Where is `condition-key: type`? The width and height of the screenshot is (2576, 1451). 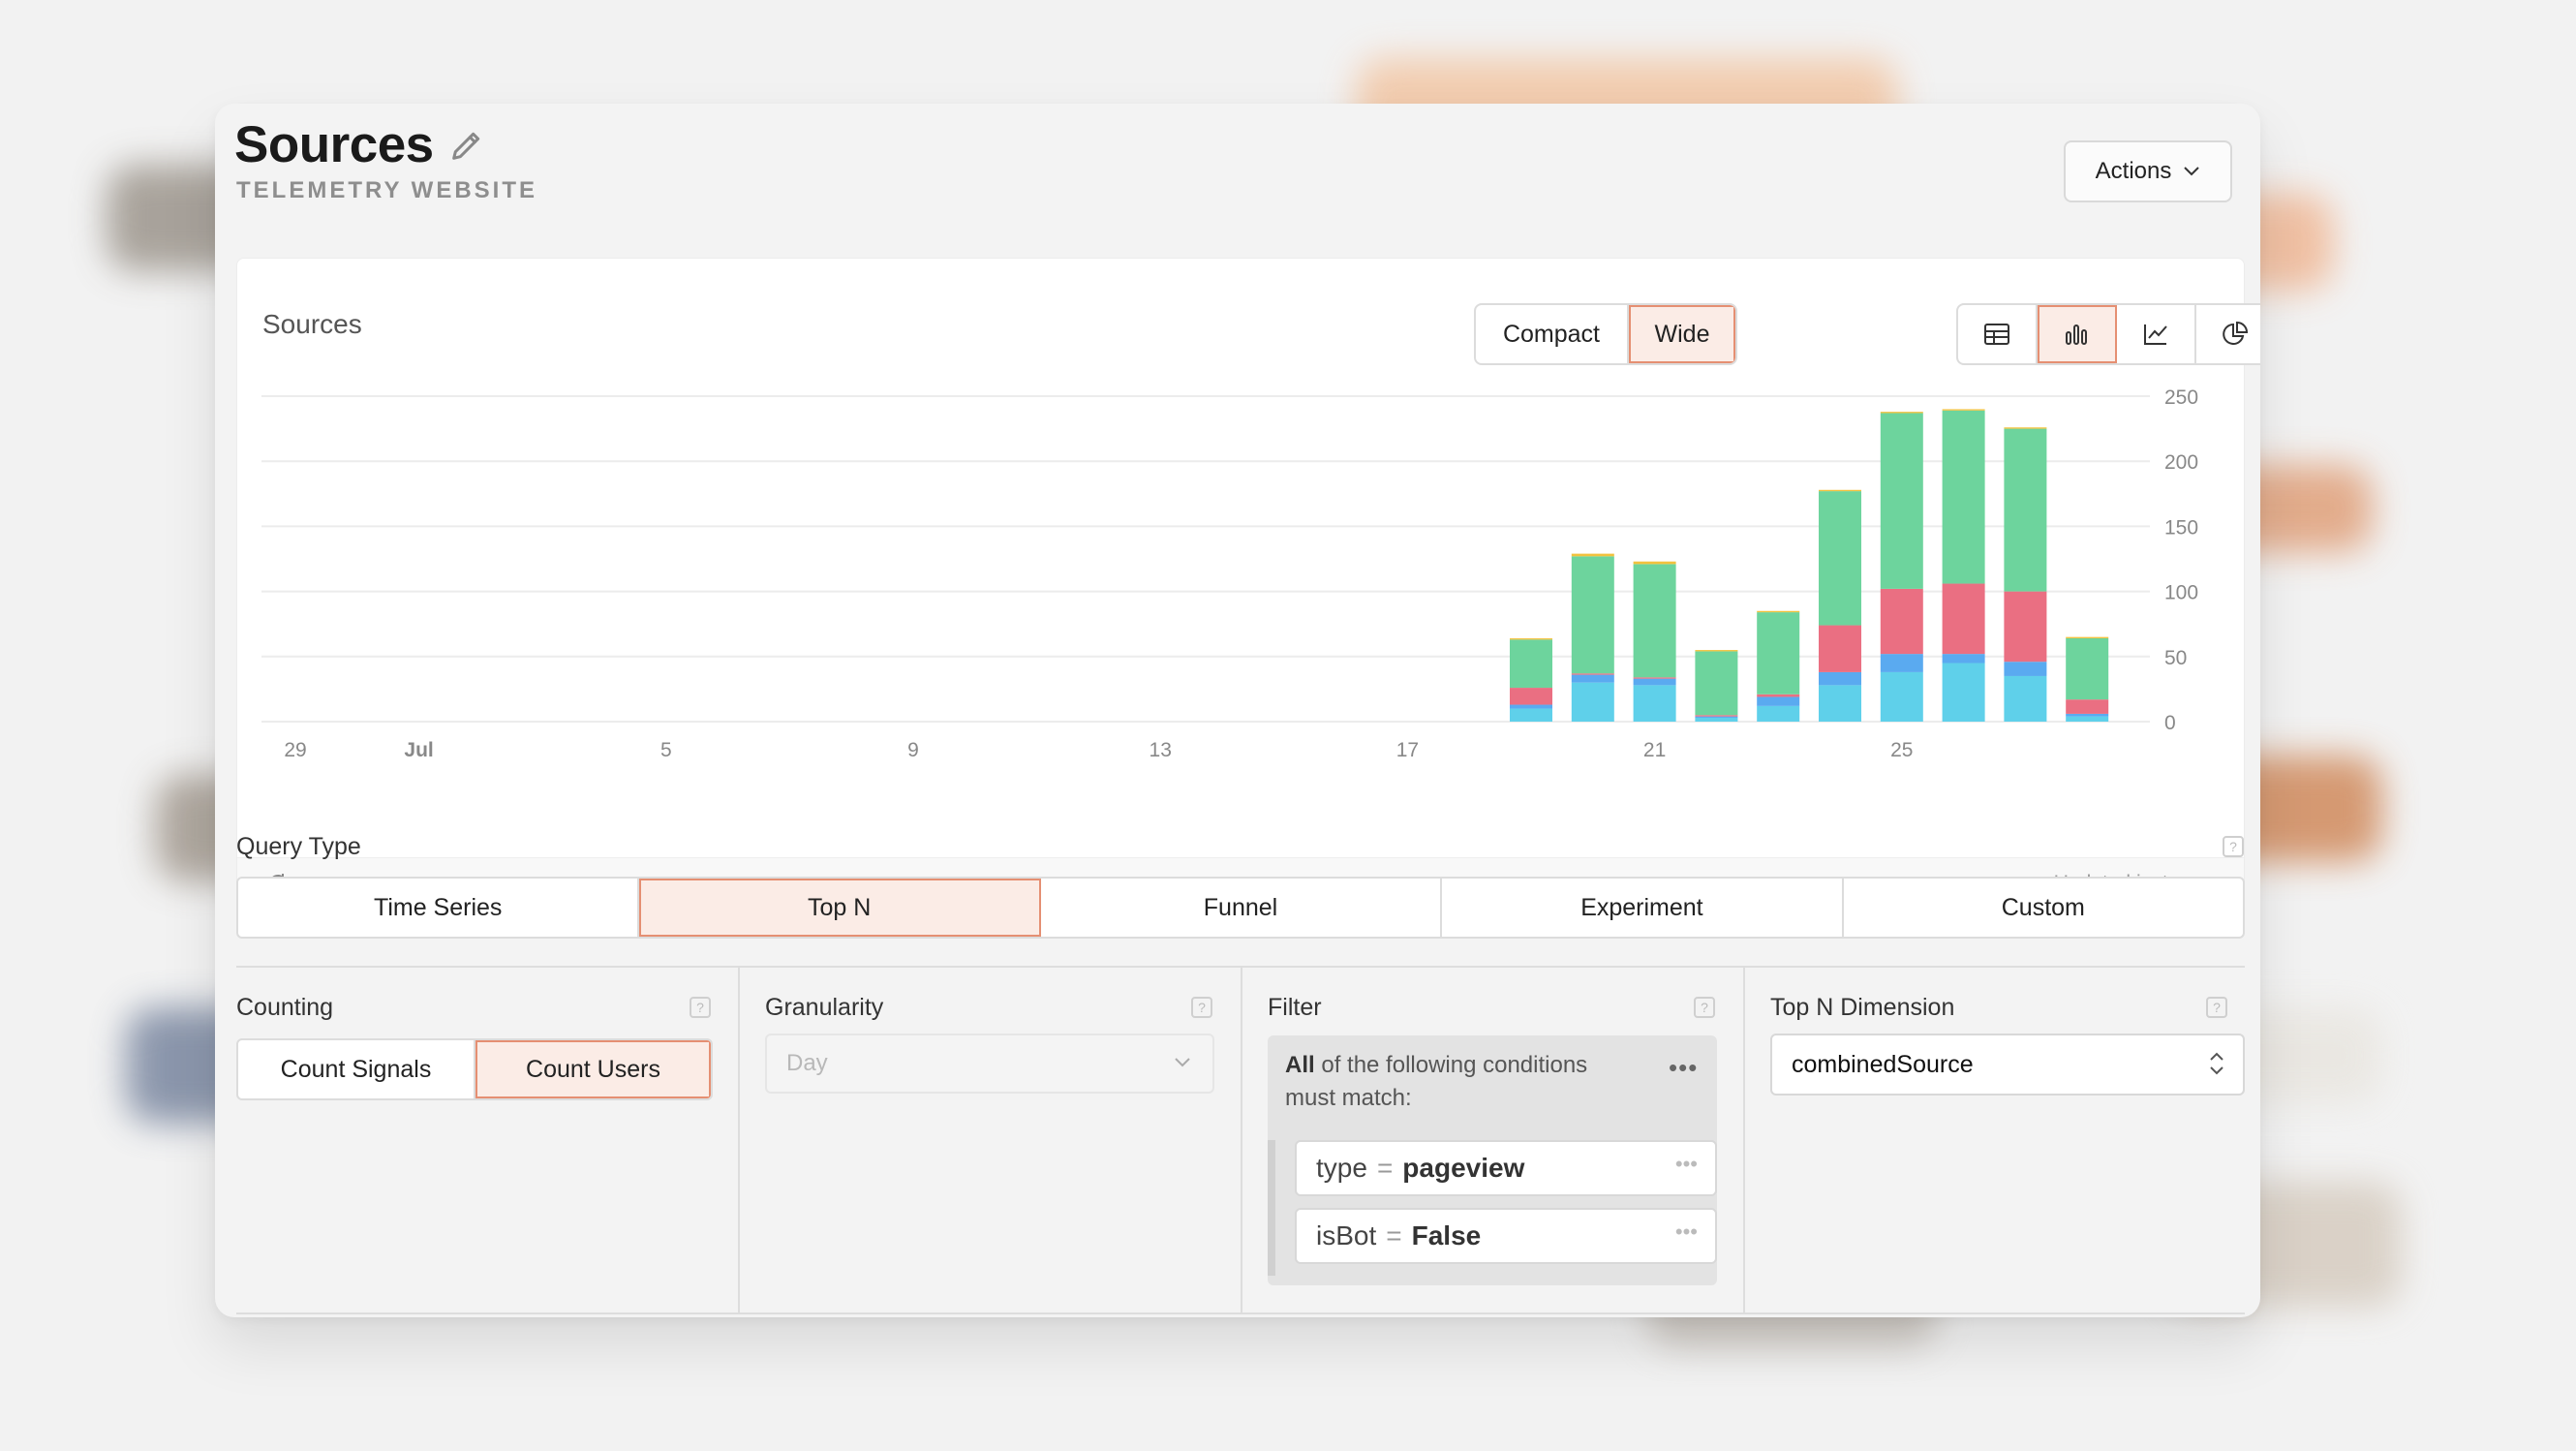
condition-key: type is located at coordinates (1341, 1168).